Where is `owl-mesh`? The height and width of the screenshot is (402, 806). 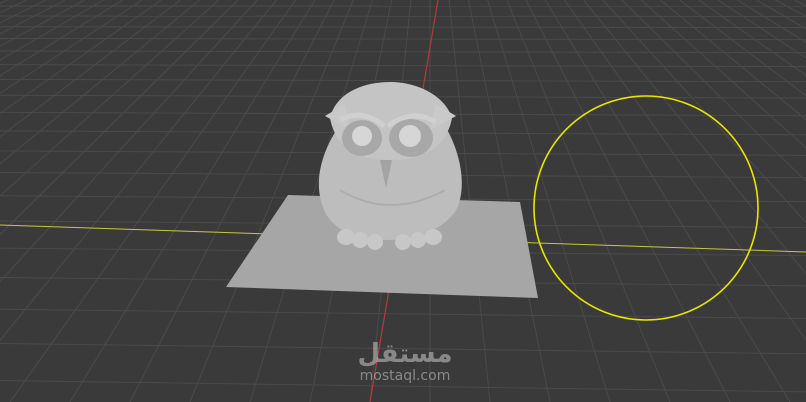
owl-mesh is located at coordinates (390, 166).